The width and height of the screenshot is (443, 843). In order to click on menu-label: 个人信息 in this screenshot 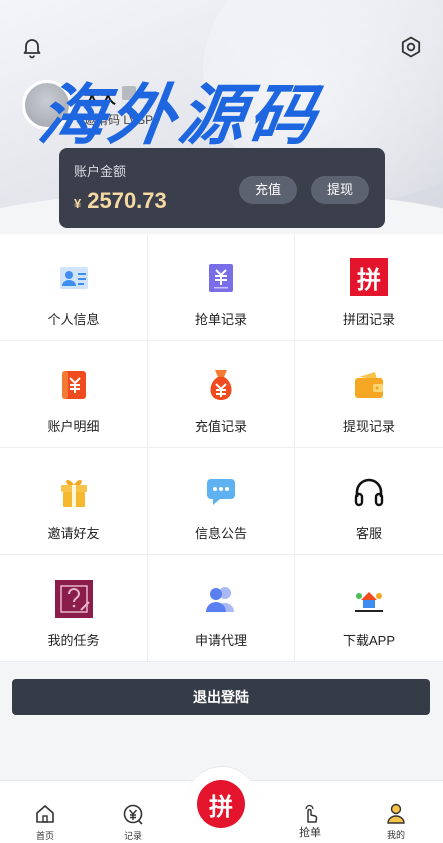, I will do `click(73, 319)`.